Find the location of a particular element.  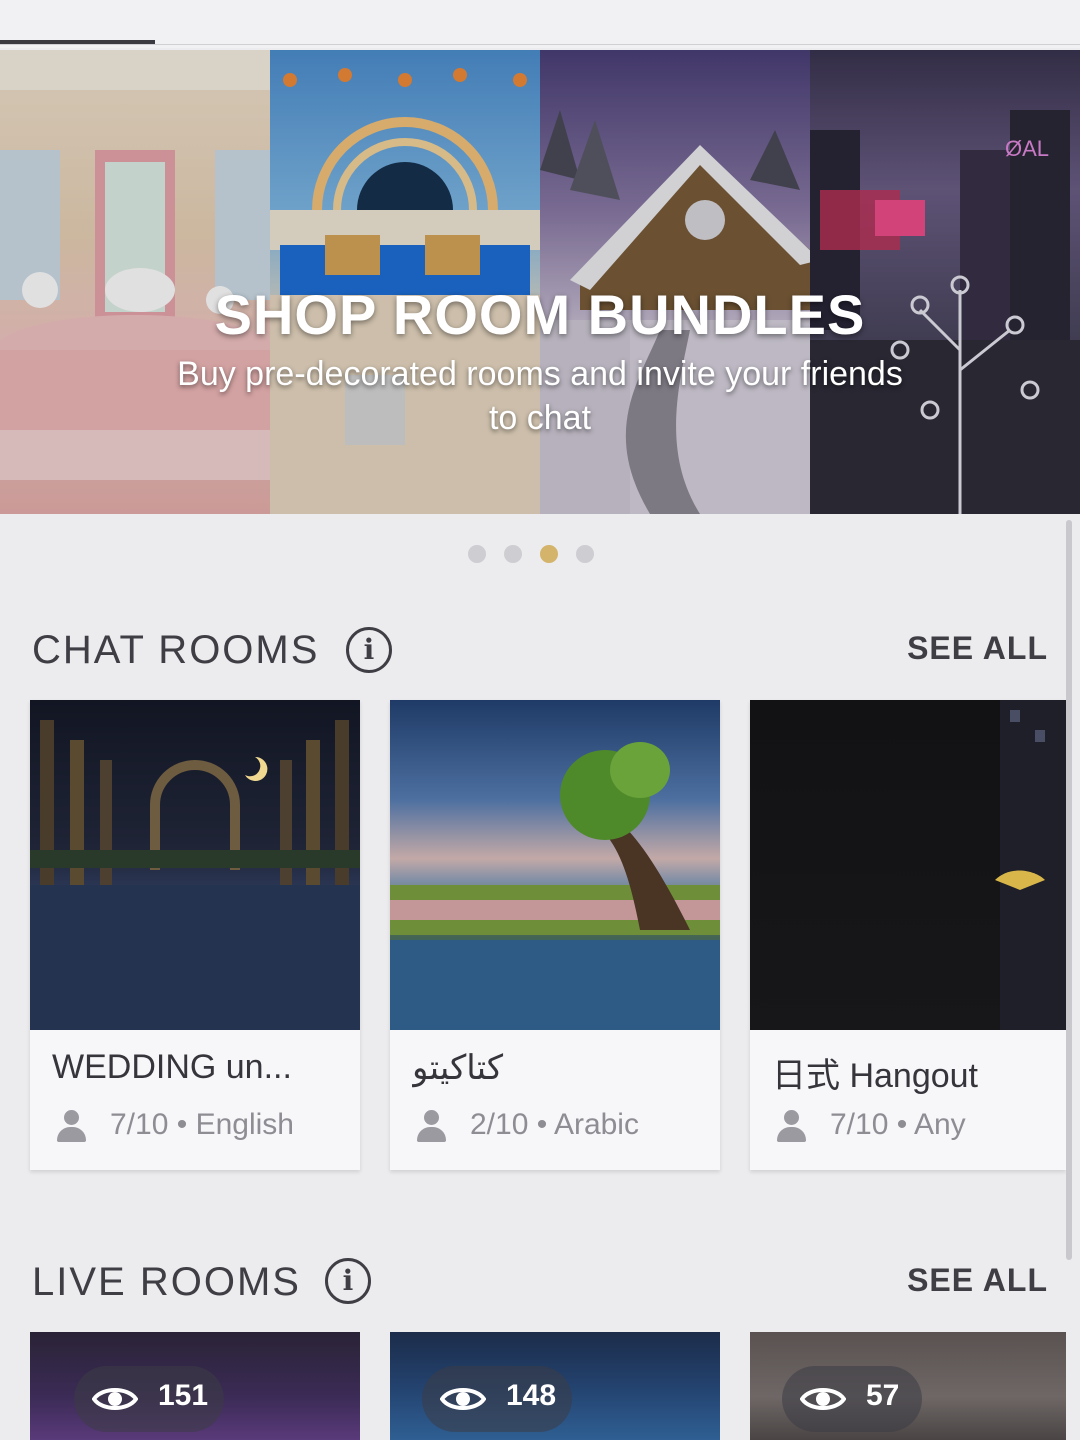

chat-rooms-see-all-button: SEE ALL is located at coordinates (977, 648).